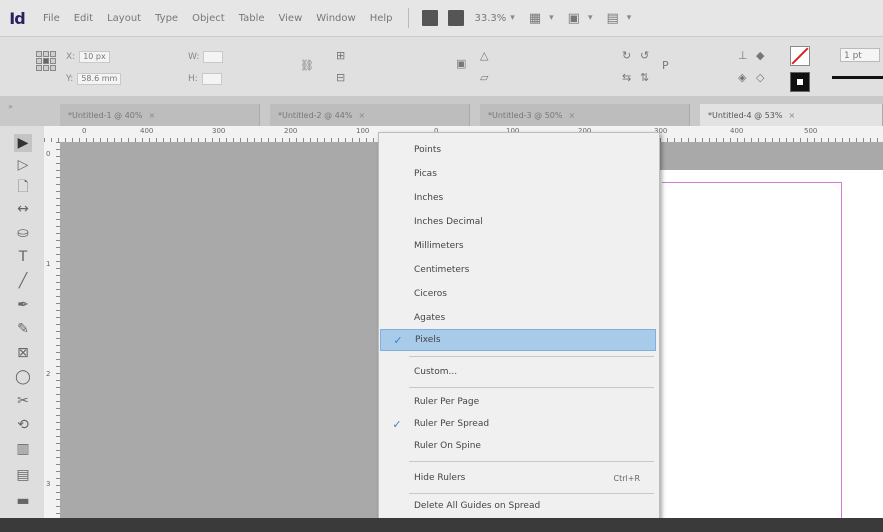  I want to click on zoom-chevron-icon: ▾, so click(512, 18).